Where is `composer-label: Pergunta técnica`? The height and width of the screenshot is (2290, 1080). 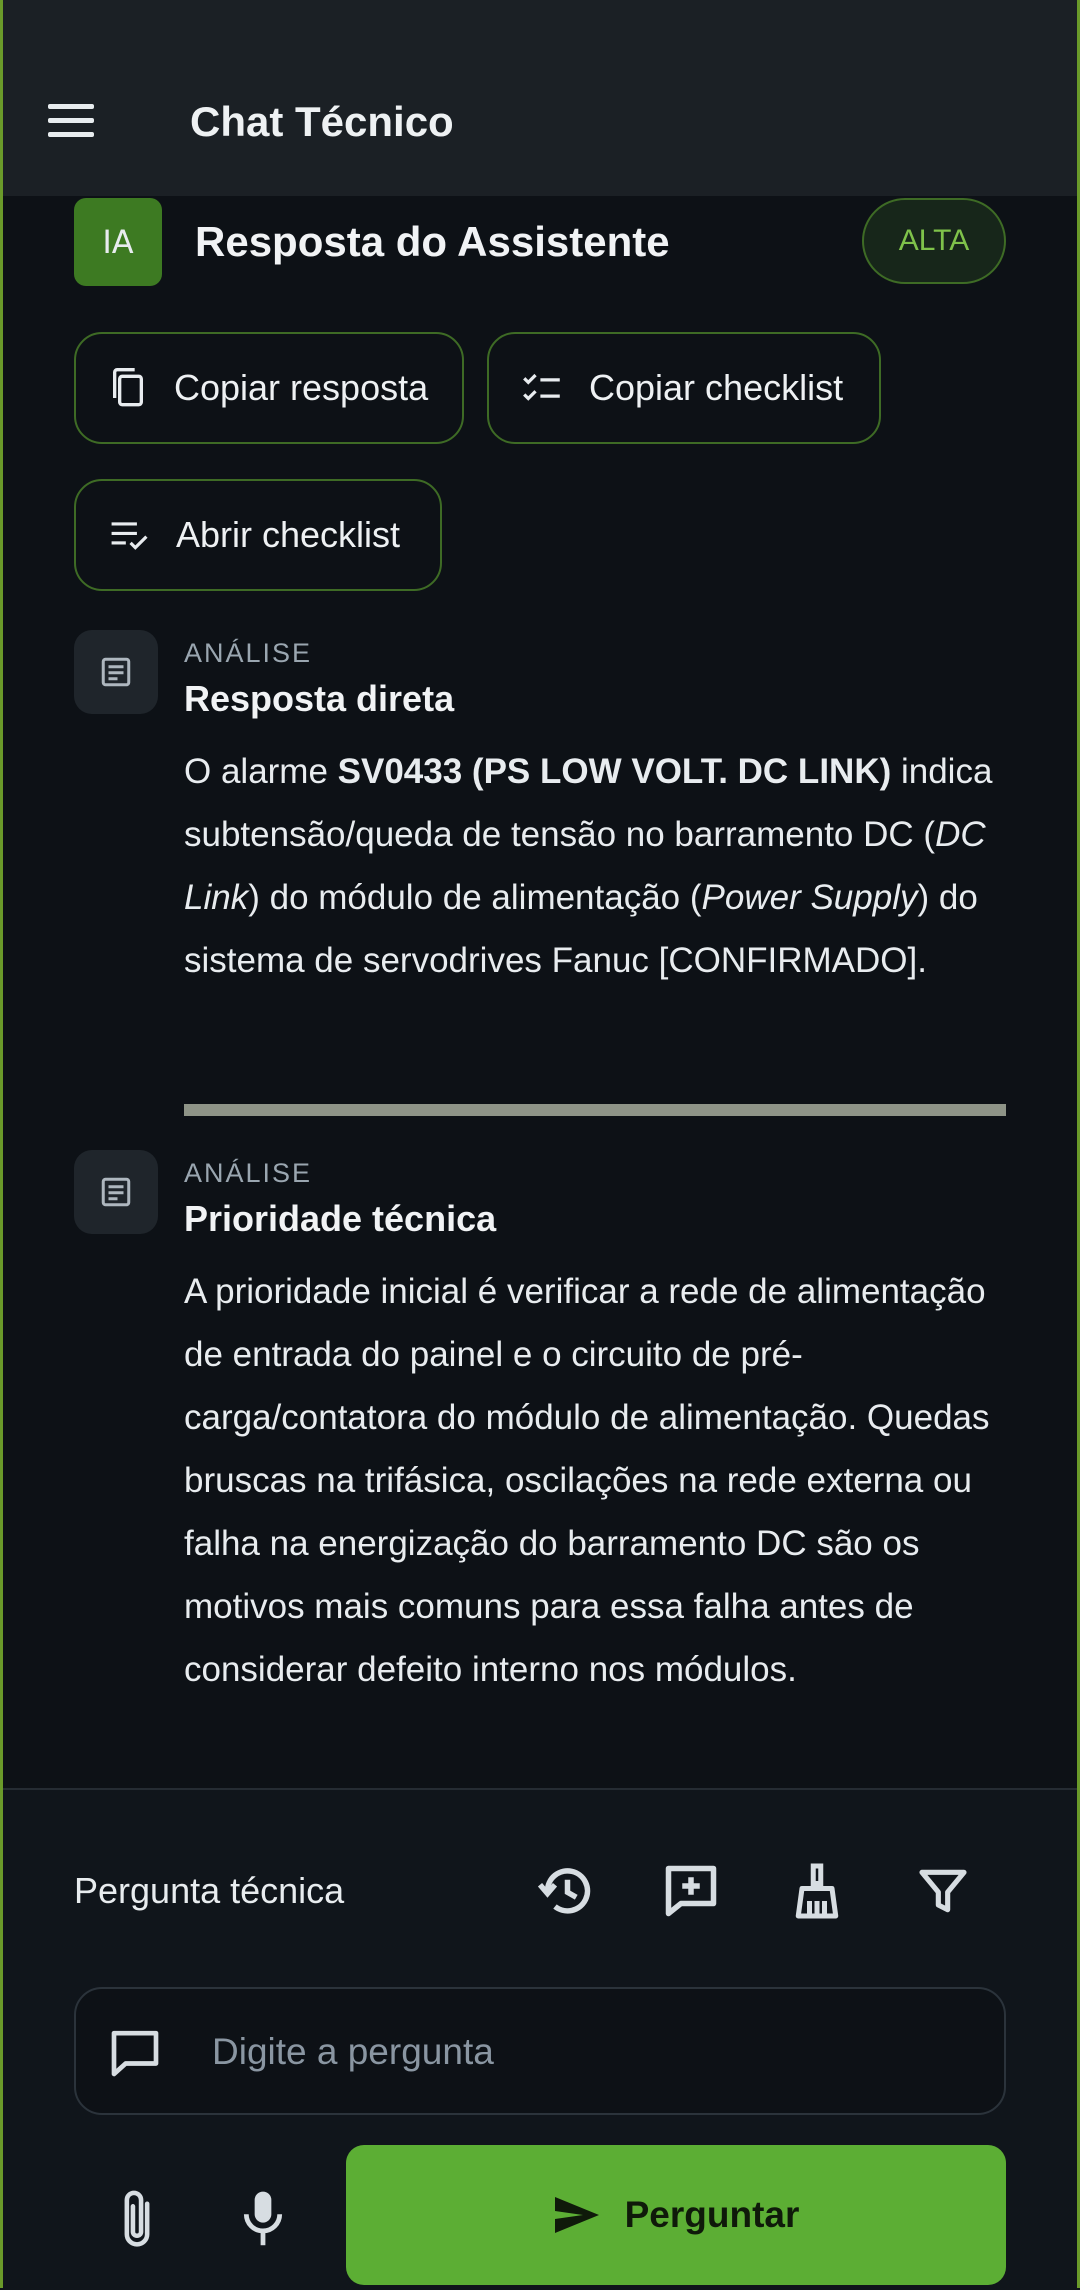
composer-label: Pergunta técnica is located at coordinates (209, 1890).